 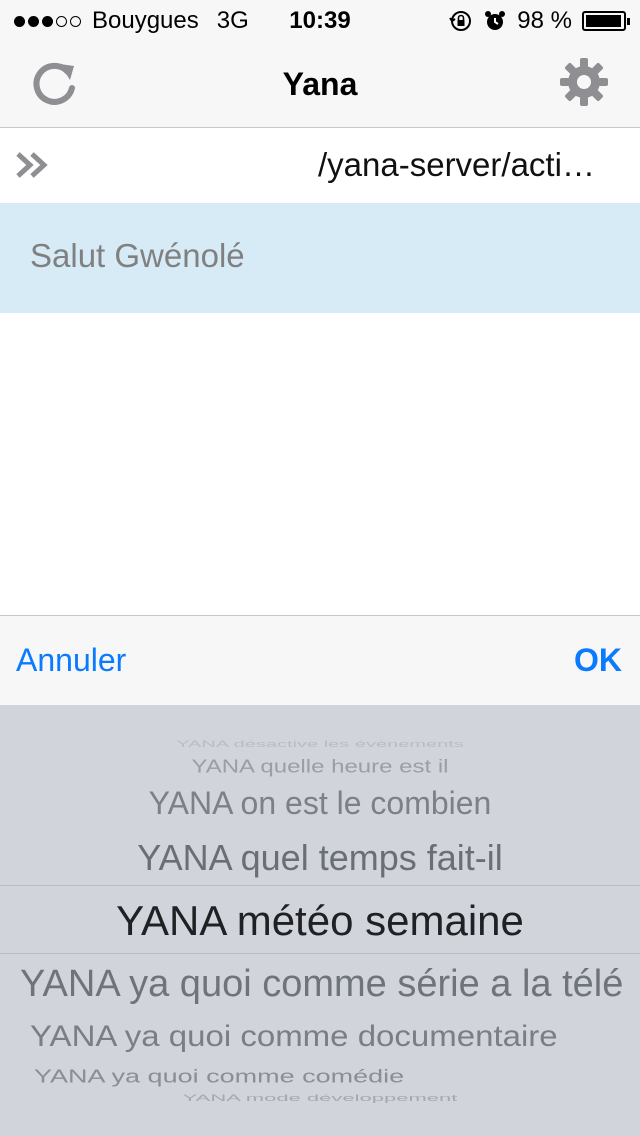 What do you see at coordinates (32, 165) in the screenshot?
I see `double-chevron-icon` at bounding box center [32, 165].